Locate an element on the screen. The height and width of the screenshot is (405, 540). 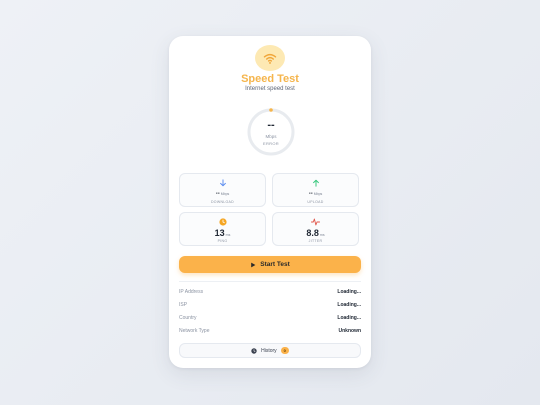
gauge-status: ERROR is located at coordinates (271, 143).